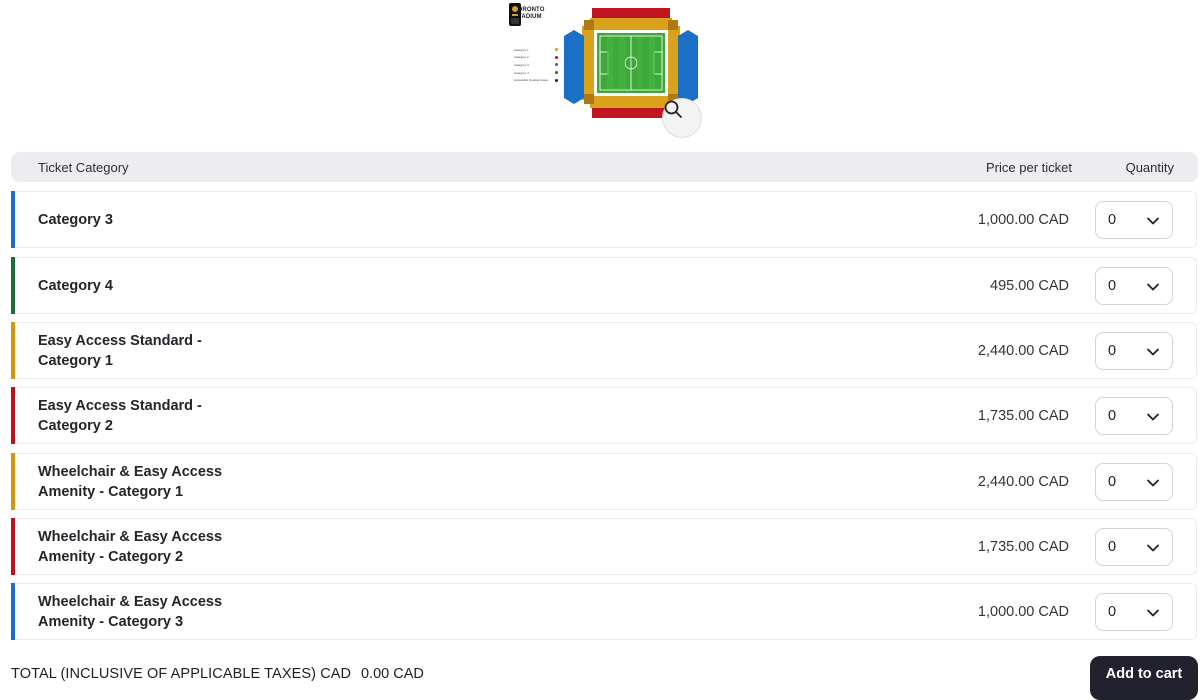 This screenshot has height=700, width=1200. What do you see at coordinates (1149, 167) in the screenshot?
I see `column-header-quantity: Quantity` at bounding box center [1149, 167].